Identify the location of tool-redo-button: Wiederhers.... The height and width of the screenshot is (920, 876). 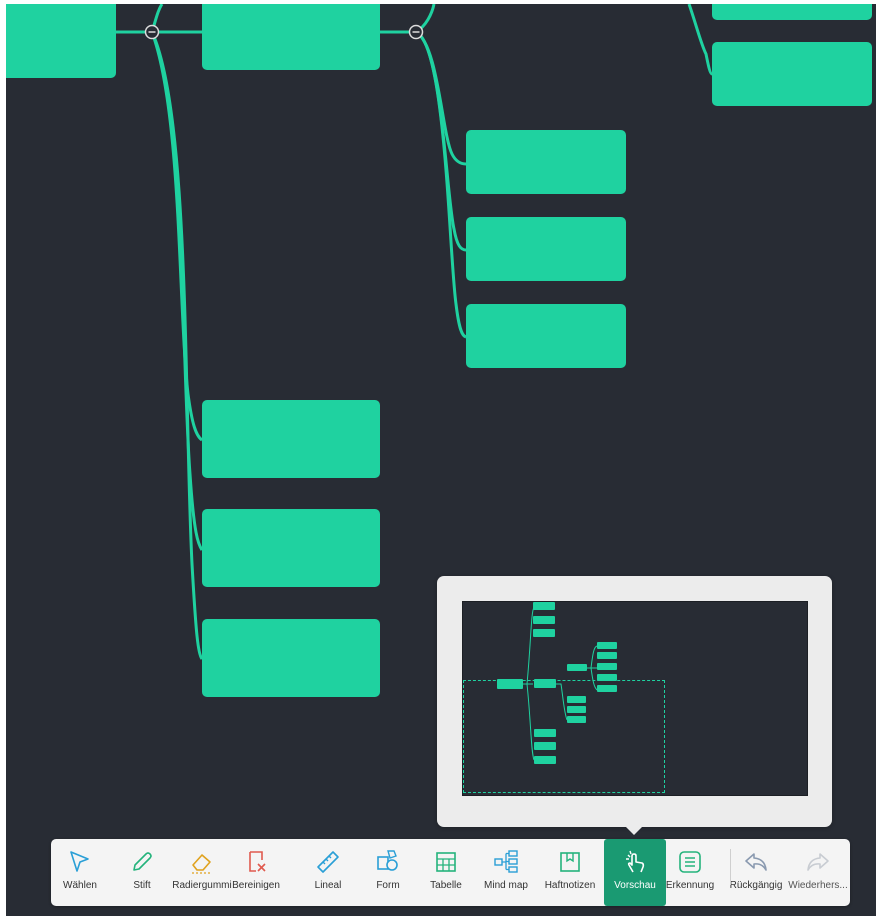
(818, 872).